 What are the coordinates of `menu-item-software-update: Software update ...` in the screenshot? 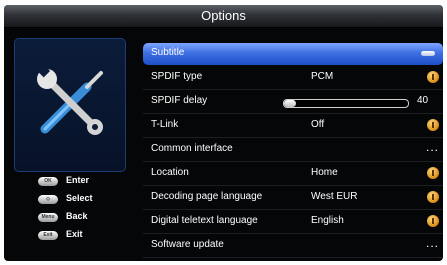 It's located at (293, 246).